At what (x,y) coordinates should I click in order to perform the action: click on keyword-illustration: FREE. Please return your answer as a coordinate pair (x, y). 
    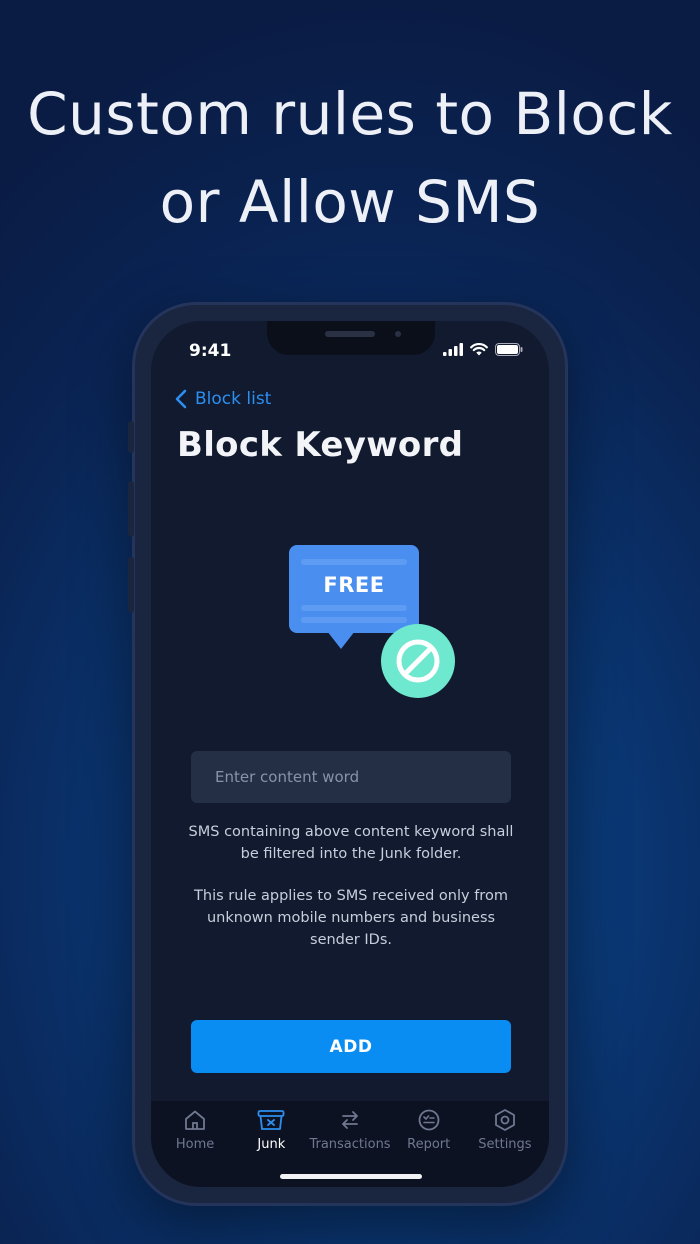
    Looking at the image, I should click on (377, 623).